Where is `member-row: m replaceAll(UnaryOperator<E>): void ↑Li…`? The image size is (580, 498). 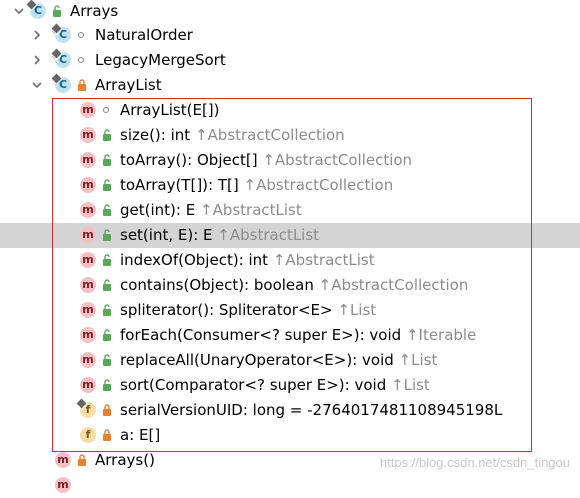 member-row: m replaceAll(UnaryOperator<E>): void ↑Li… is located at coordinates (290, 360).